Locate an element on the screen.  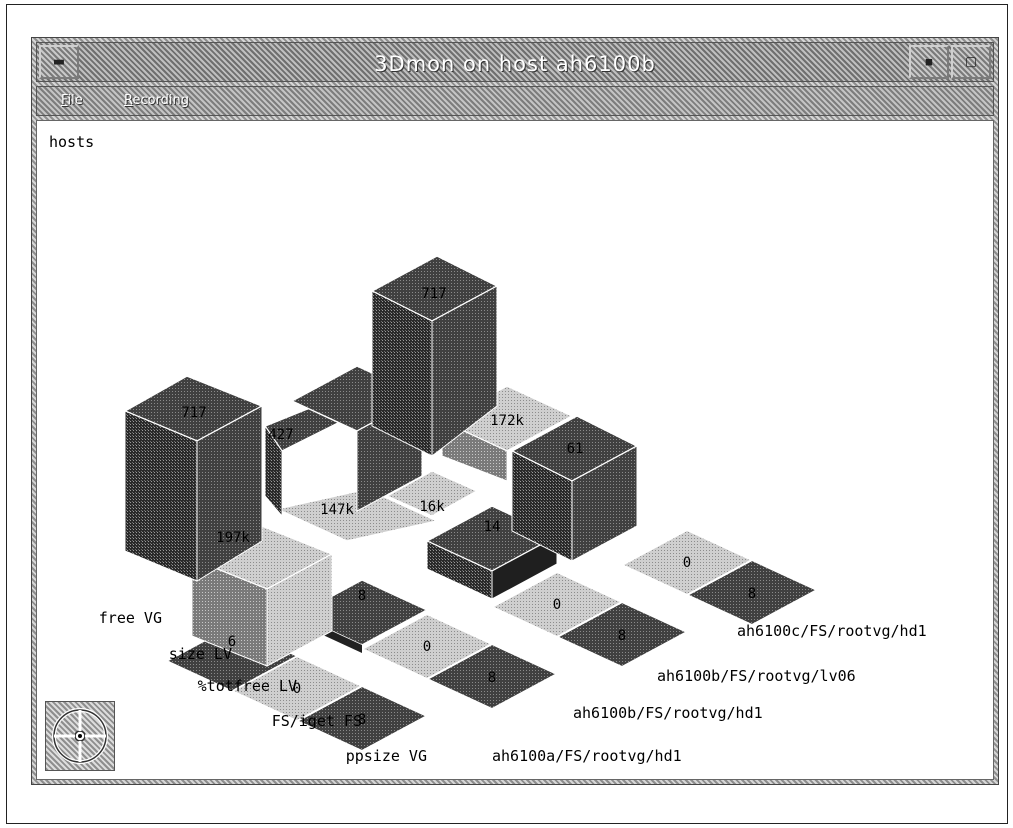
window-title: 3Dmon on host ah6100b is located at coordinates (515, 64).